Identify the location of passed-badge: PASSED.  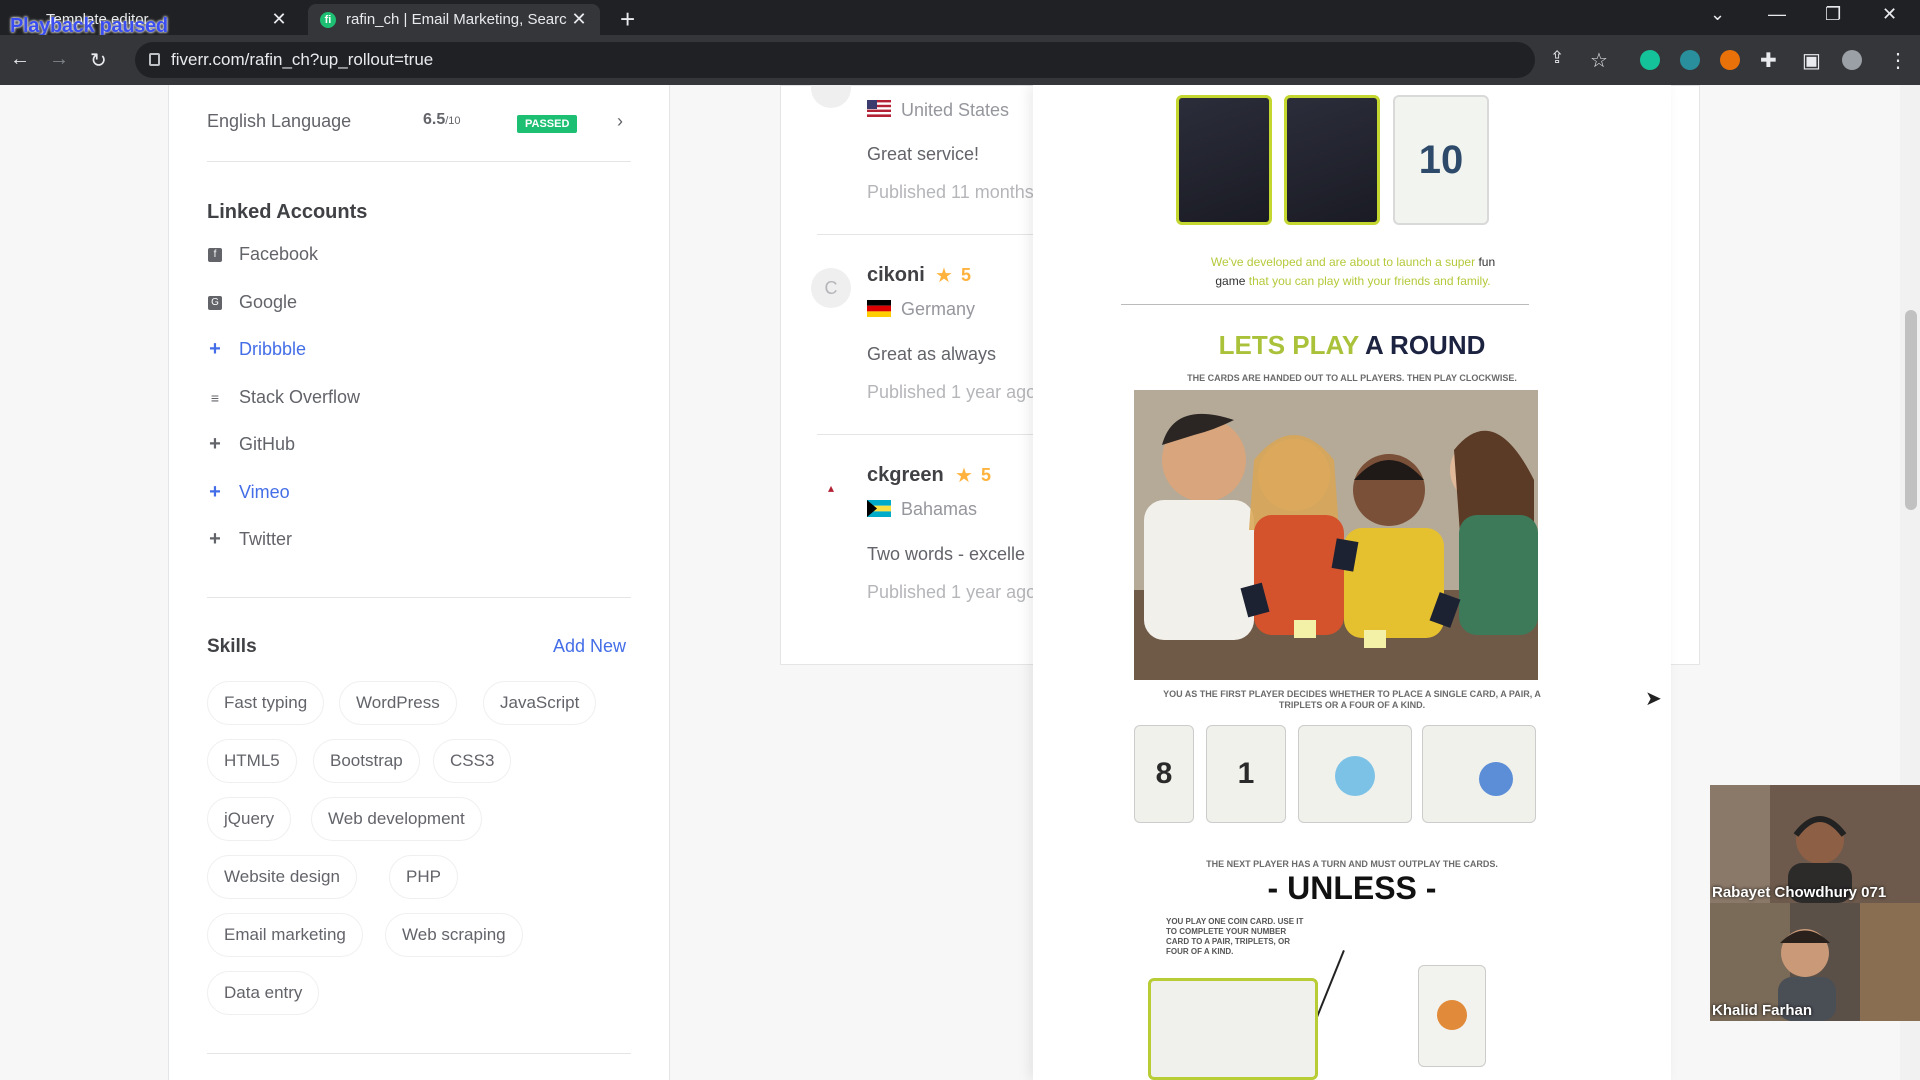
(547, 124).